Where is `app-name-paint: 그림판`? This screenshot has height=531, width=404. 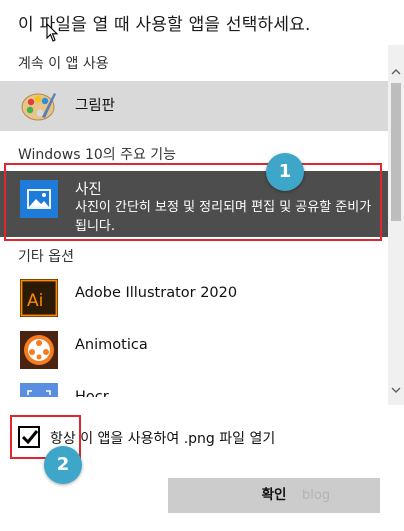
app-name-paint: 그림판 is located at coordinates (95, 106).